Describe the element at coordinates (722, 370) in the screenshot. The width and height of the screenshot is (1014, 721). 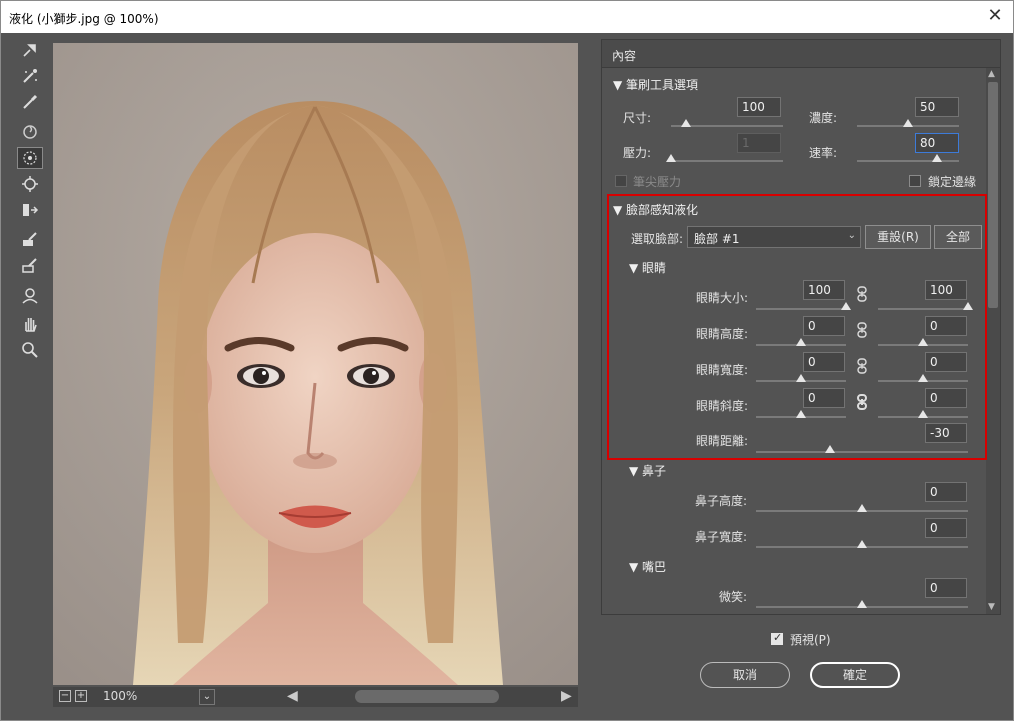
I see `eye-row-label: 眼睛寬度:` at that location.